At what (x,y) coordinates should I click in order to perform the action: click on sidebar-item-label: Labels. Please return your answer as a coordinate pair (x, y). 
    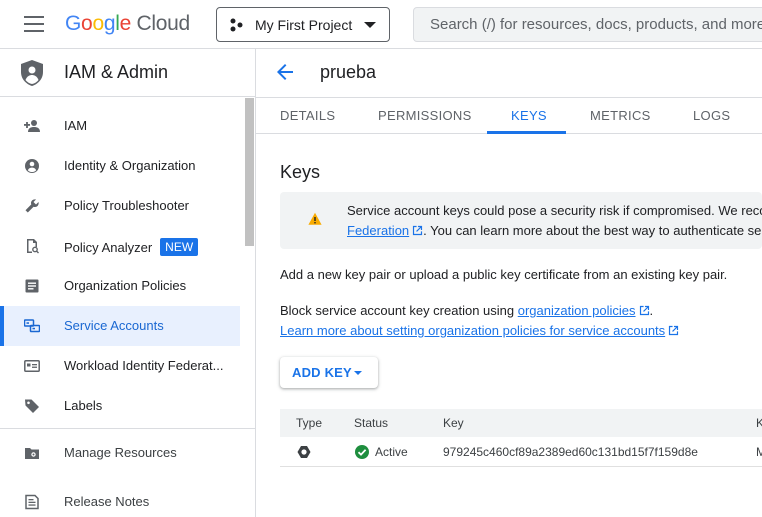
    Looking at the image, I should click on (83, 405).